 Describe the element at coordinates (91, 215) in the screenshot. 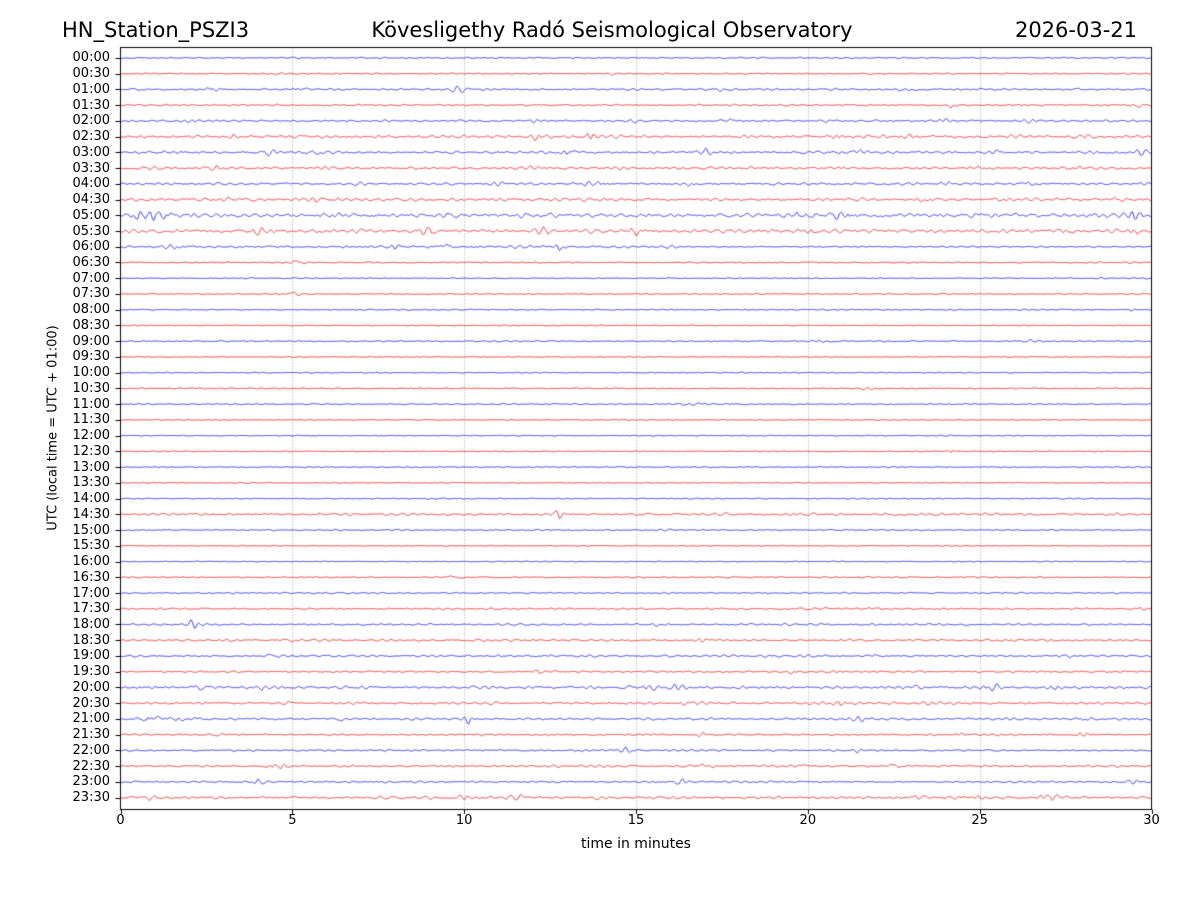

I see `y-tick-label: 05:00` at that location.